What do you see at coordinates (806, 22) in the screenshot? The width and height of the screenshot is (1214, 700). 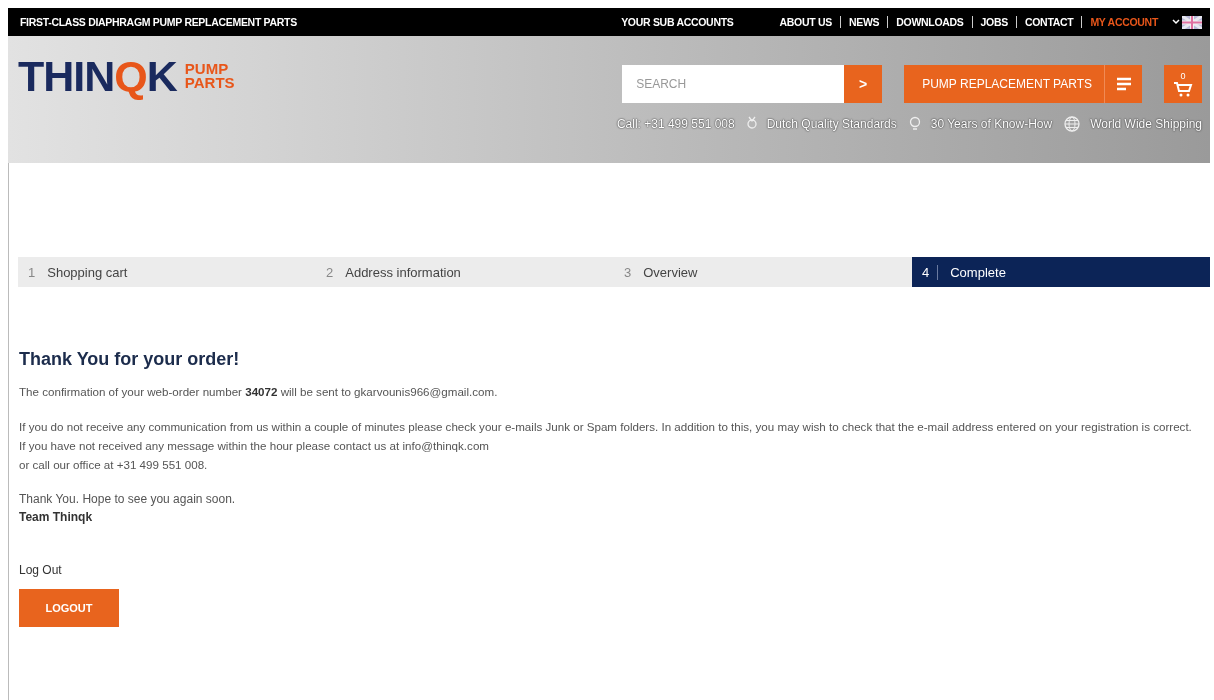 I see `nav-link: ABOUT US` at bounding box center [806, 22].